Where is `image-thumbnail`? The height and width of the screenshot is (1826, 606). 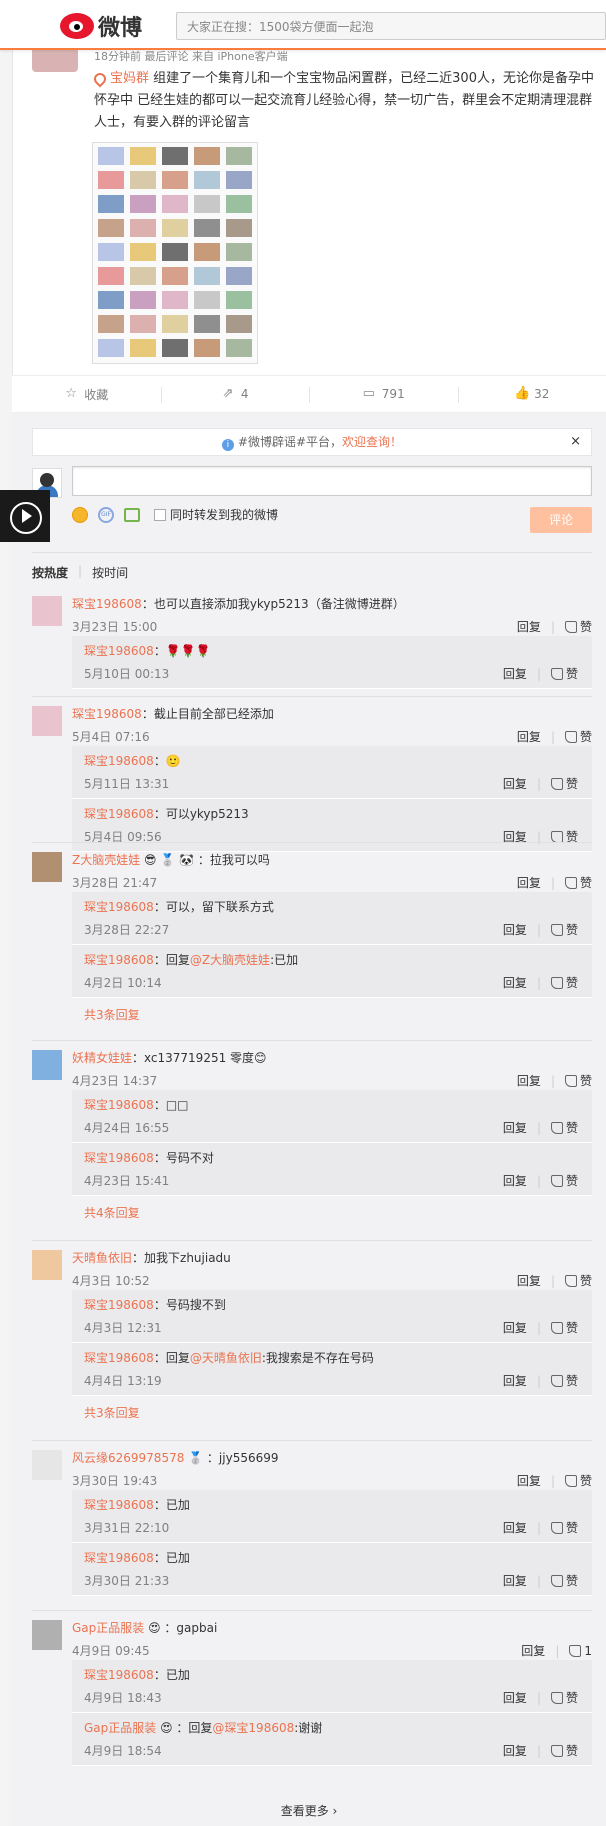 image-thumbnail is located at coordinates (207, 300).